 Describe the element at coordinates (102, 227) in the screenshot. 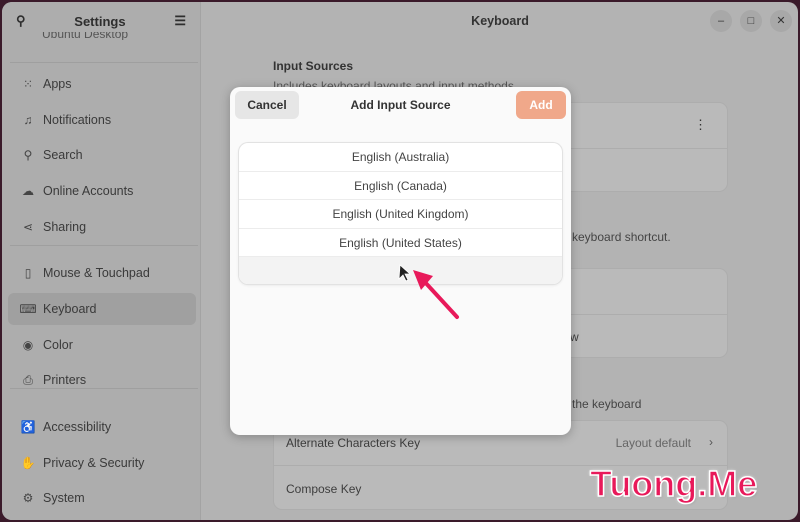

I see `sidebar-item-sharing: ⋖ Sharing` at that location.